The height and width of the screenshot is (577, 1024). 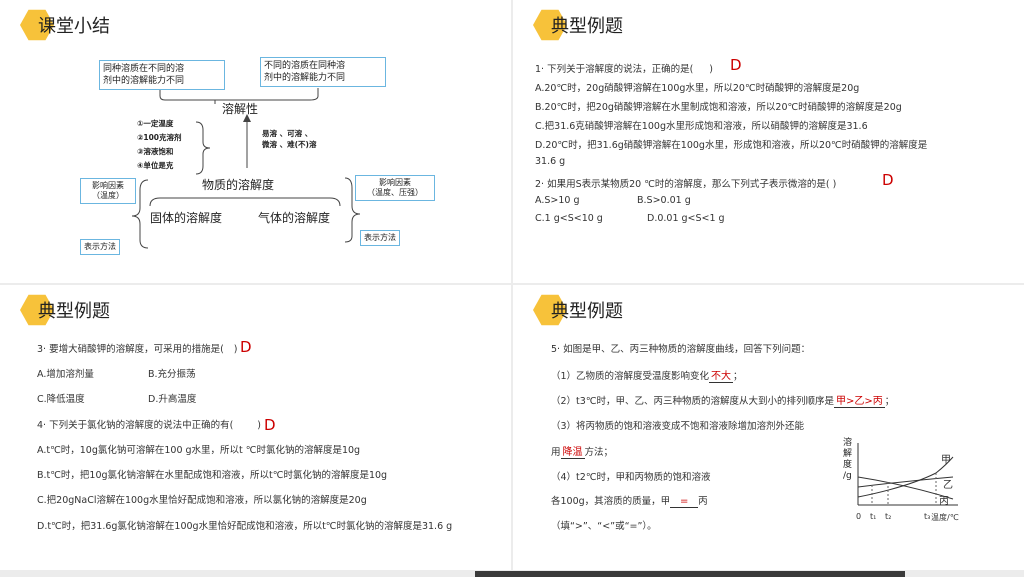 What do you see at coordinates (859, 516) in the screenshot?
I see `graph-origin: 0` at bounding box center [859, 516].